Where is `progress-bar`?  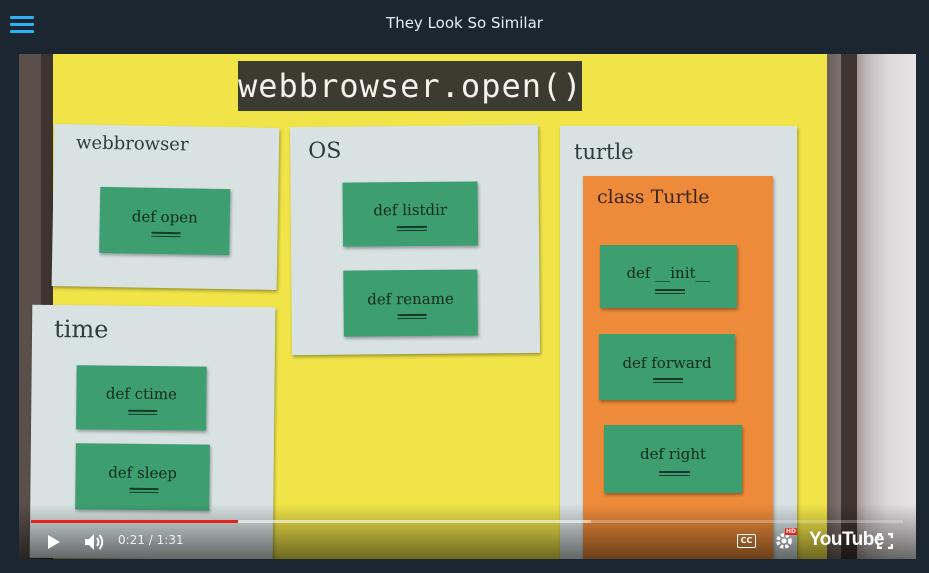 progress-bar is located at coordinates (467, 521).